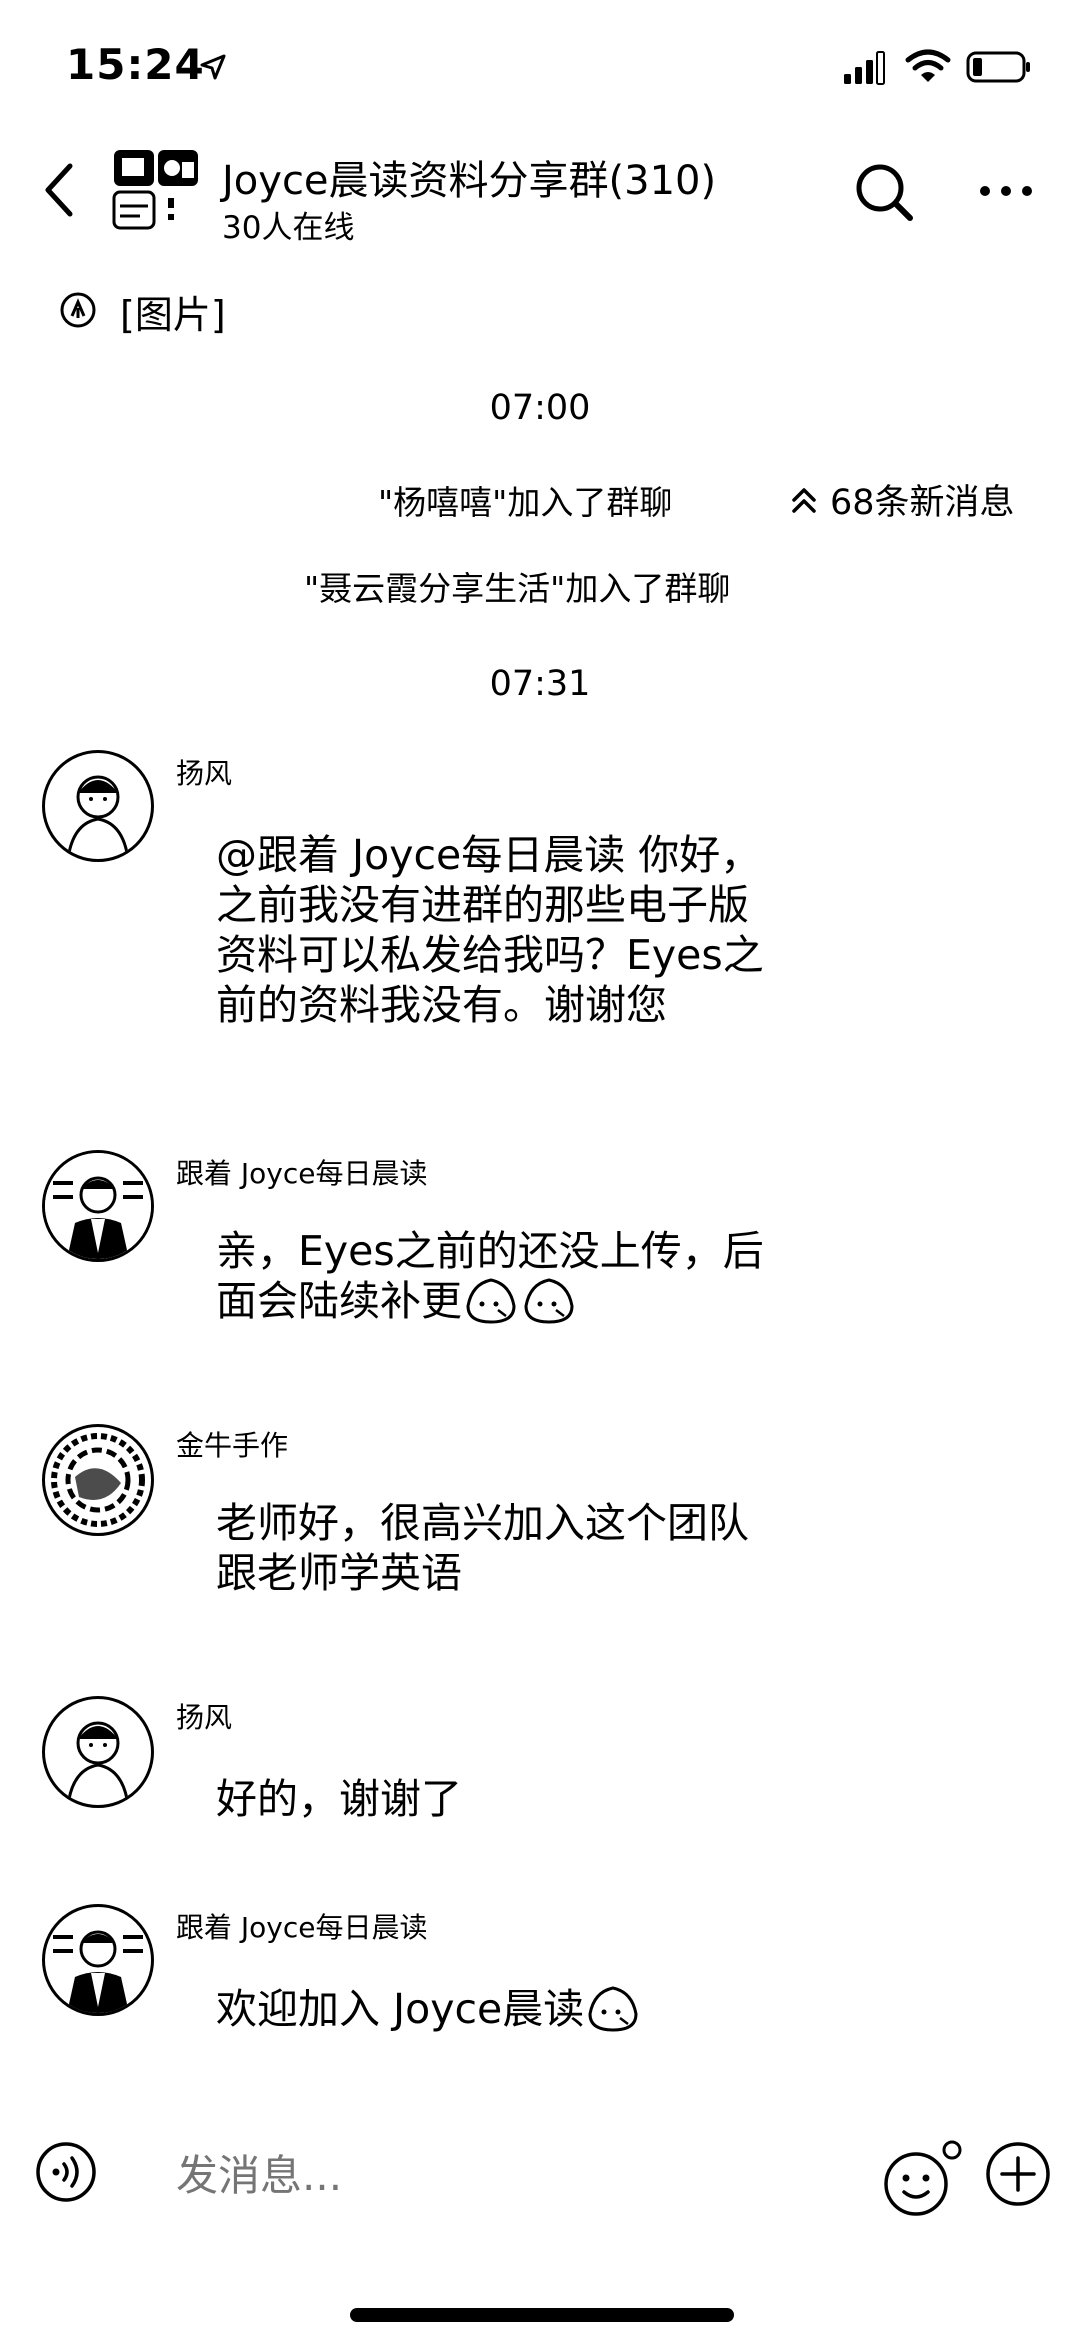 Image resolution: width=1080 pixels, height=2337 pixels. I want to click on plus-icon, so click(1018, 2174).